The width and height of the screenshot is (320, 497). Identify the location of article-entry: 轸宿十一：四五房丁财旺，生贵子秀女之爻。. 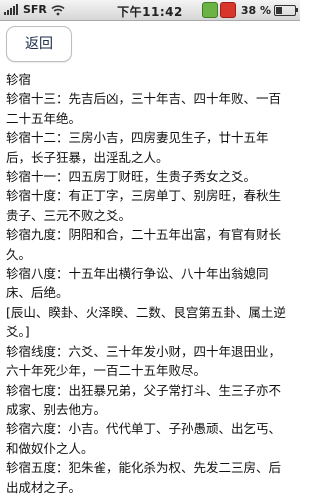
(131, 177).